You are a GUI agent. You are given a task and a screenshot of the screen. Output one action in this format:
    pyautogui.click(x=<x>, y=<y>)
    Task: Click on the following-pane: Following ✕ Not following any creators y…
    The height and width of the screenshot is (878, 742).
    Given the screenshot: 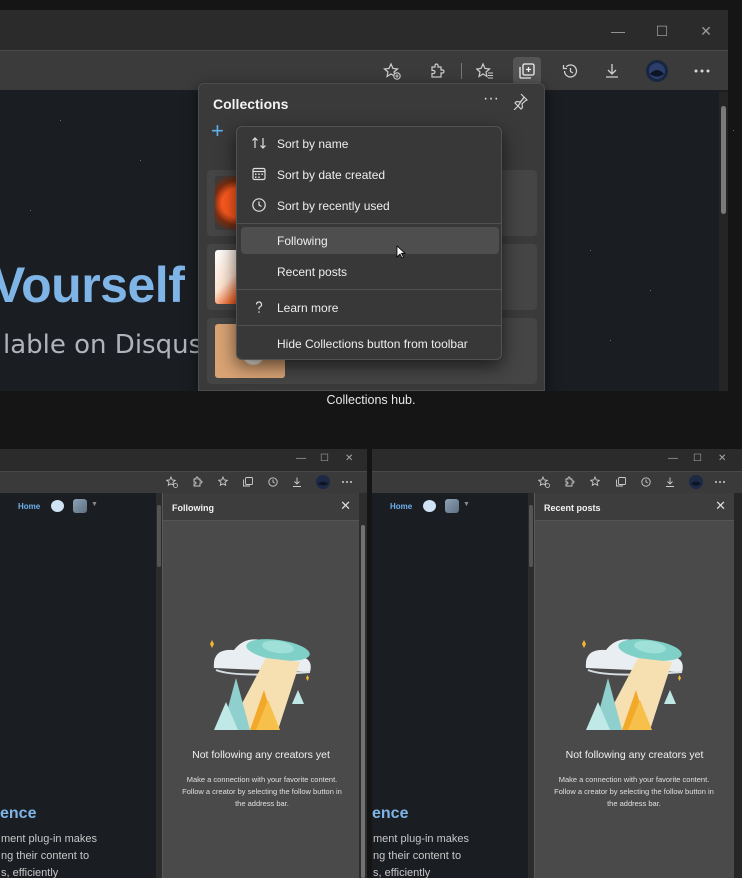 What is the action you would take?
    pyautogui.click(x=260, y=685)
    